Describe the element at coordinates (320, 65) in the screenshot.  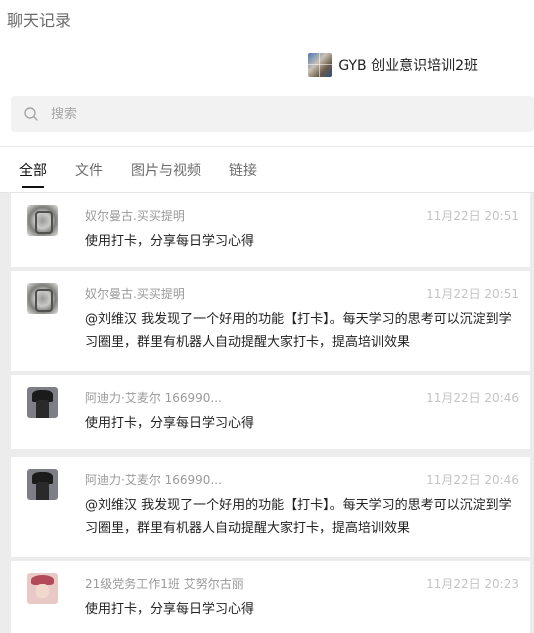
I see `group-avatar` at that location.